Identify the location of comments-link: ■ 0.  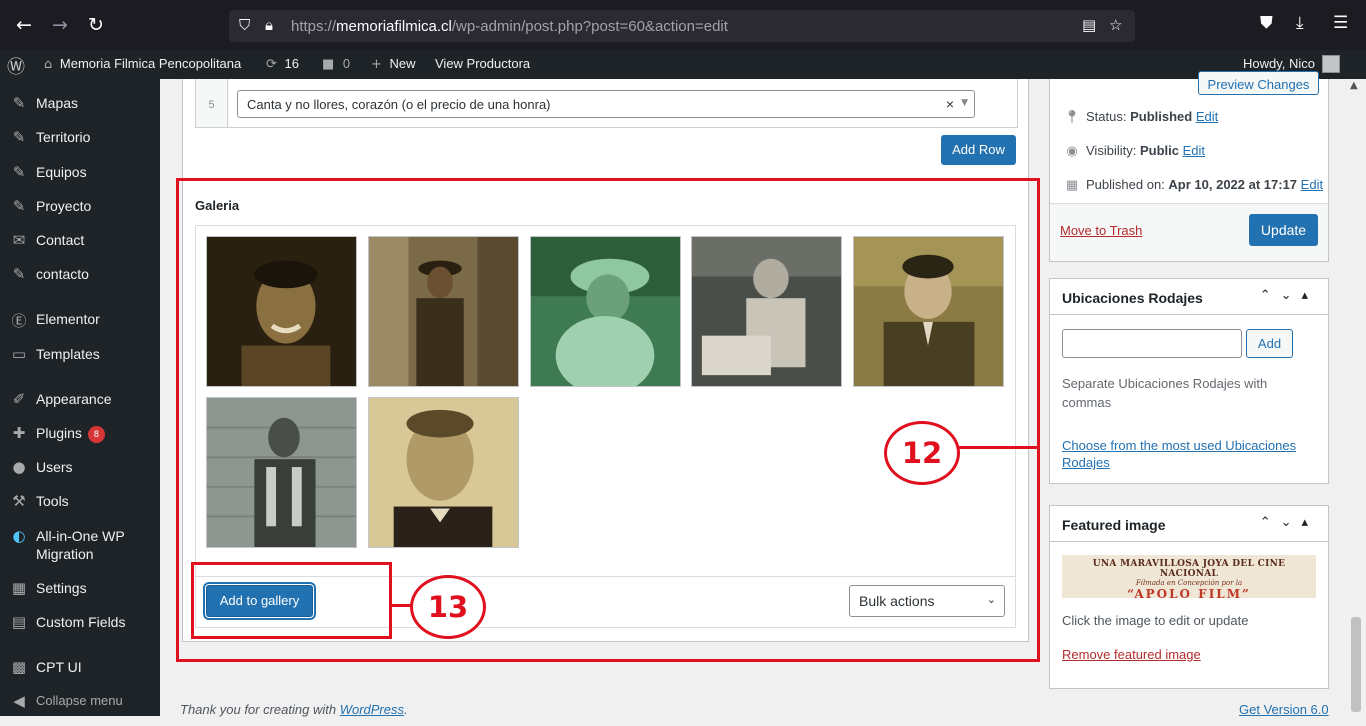
(336, 64).